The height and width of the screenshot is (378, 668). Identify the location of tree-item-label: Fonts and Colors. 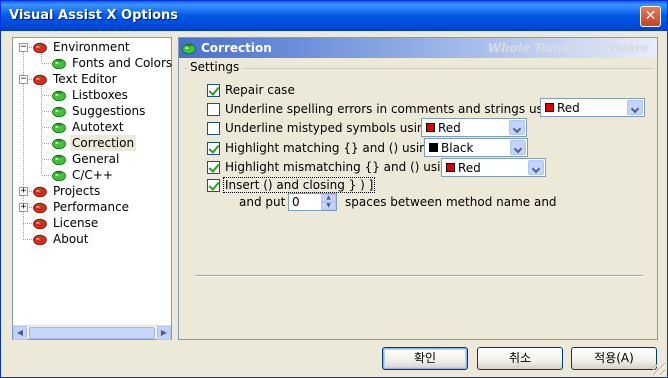
(122, 63).